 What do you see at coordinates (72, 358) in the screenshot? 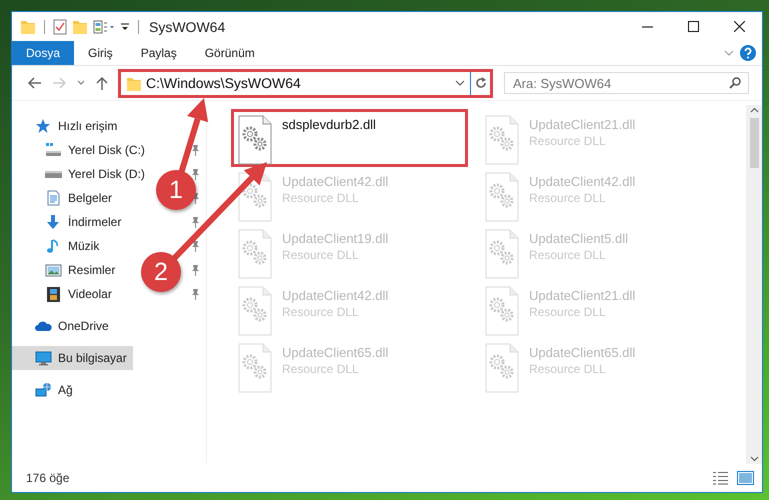
I see `nav-item: Bu bilgisayar` at bounding box center [72, 358].